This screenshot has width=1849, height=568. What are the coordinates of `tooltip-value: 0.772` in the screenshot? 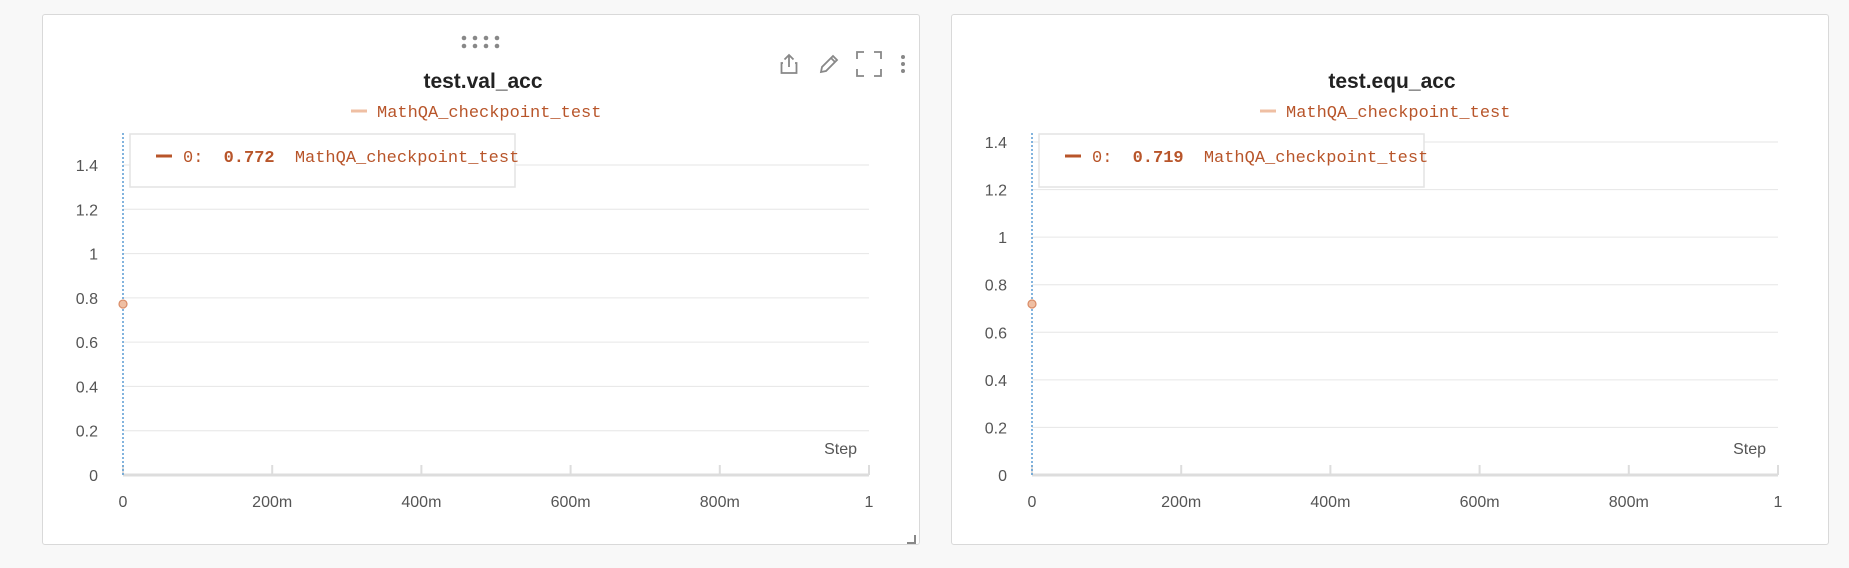 It's located at (249, 158).